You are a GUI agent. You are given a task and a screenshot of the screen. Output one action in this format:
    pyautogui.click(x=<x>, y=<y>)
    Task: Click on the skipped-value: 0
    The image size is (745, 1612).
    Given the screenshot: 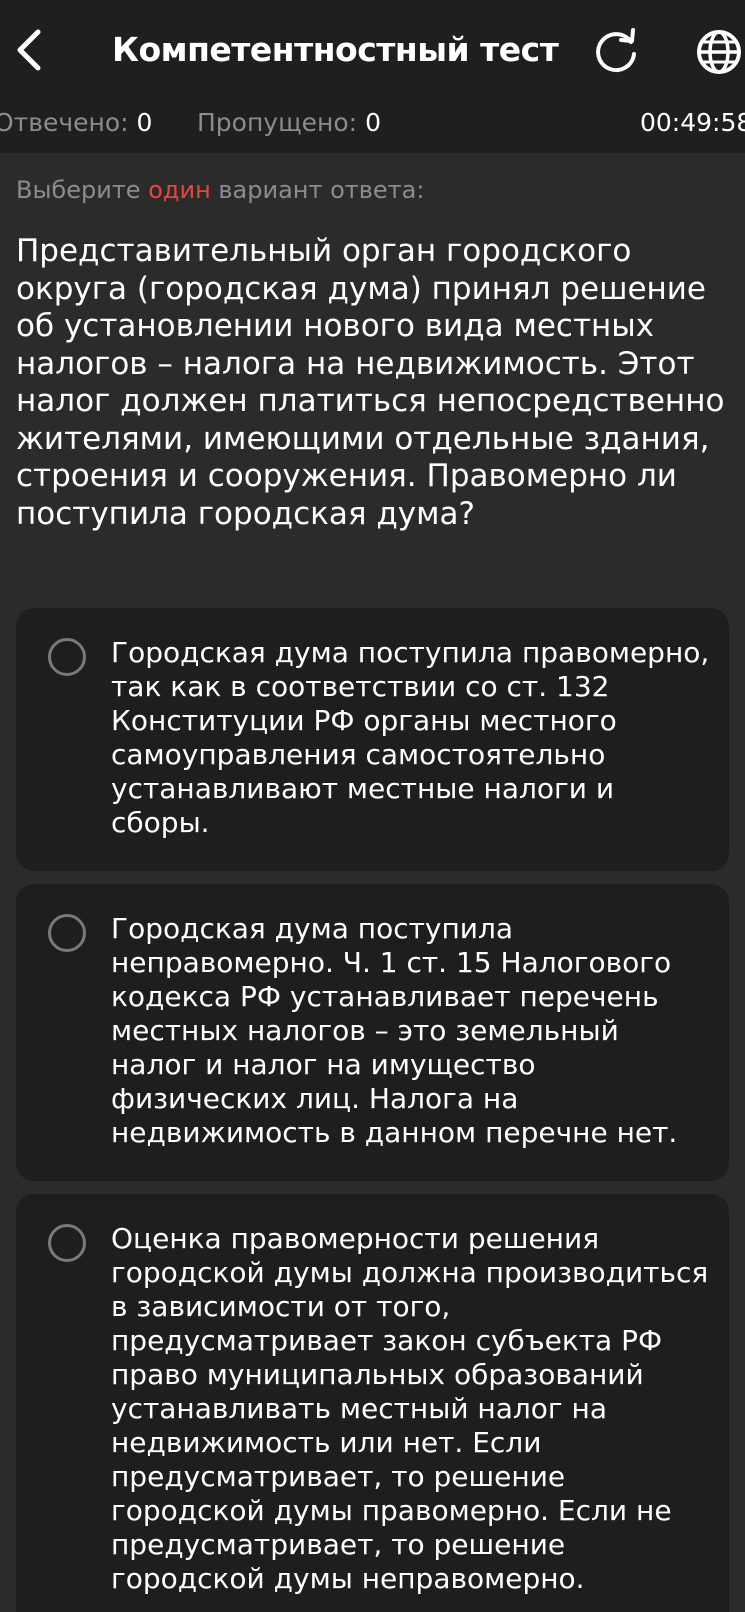 What is the action you would take?
    pyautogui.click(x=373, y=122)
    